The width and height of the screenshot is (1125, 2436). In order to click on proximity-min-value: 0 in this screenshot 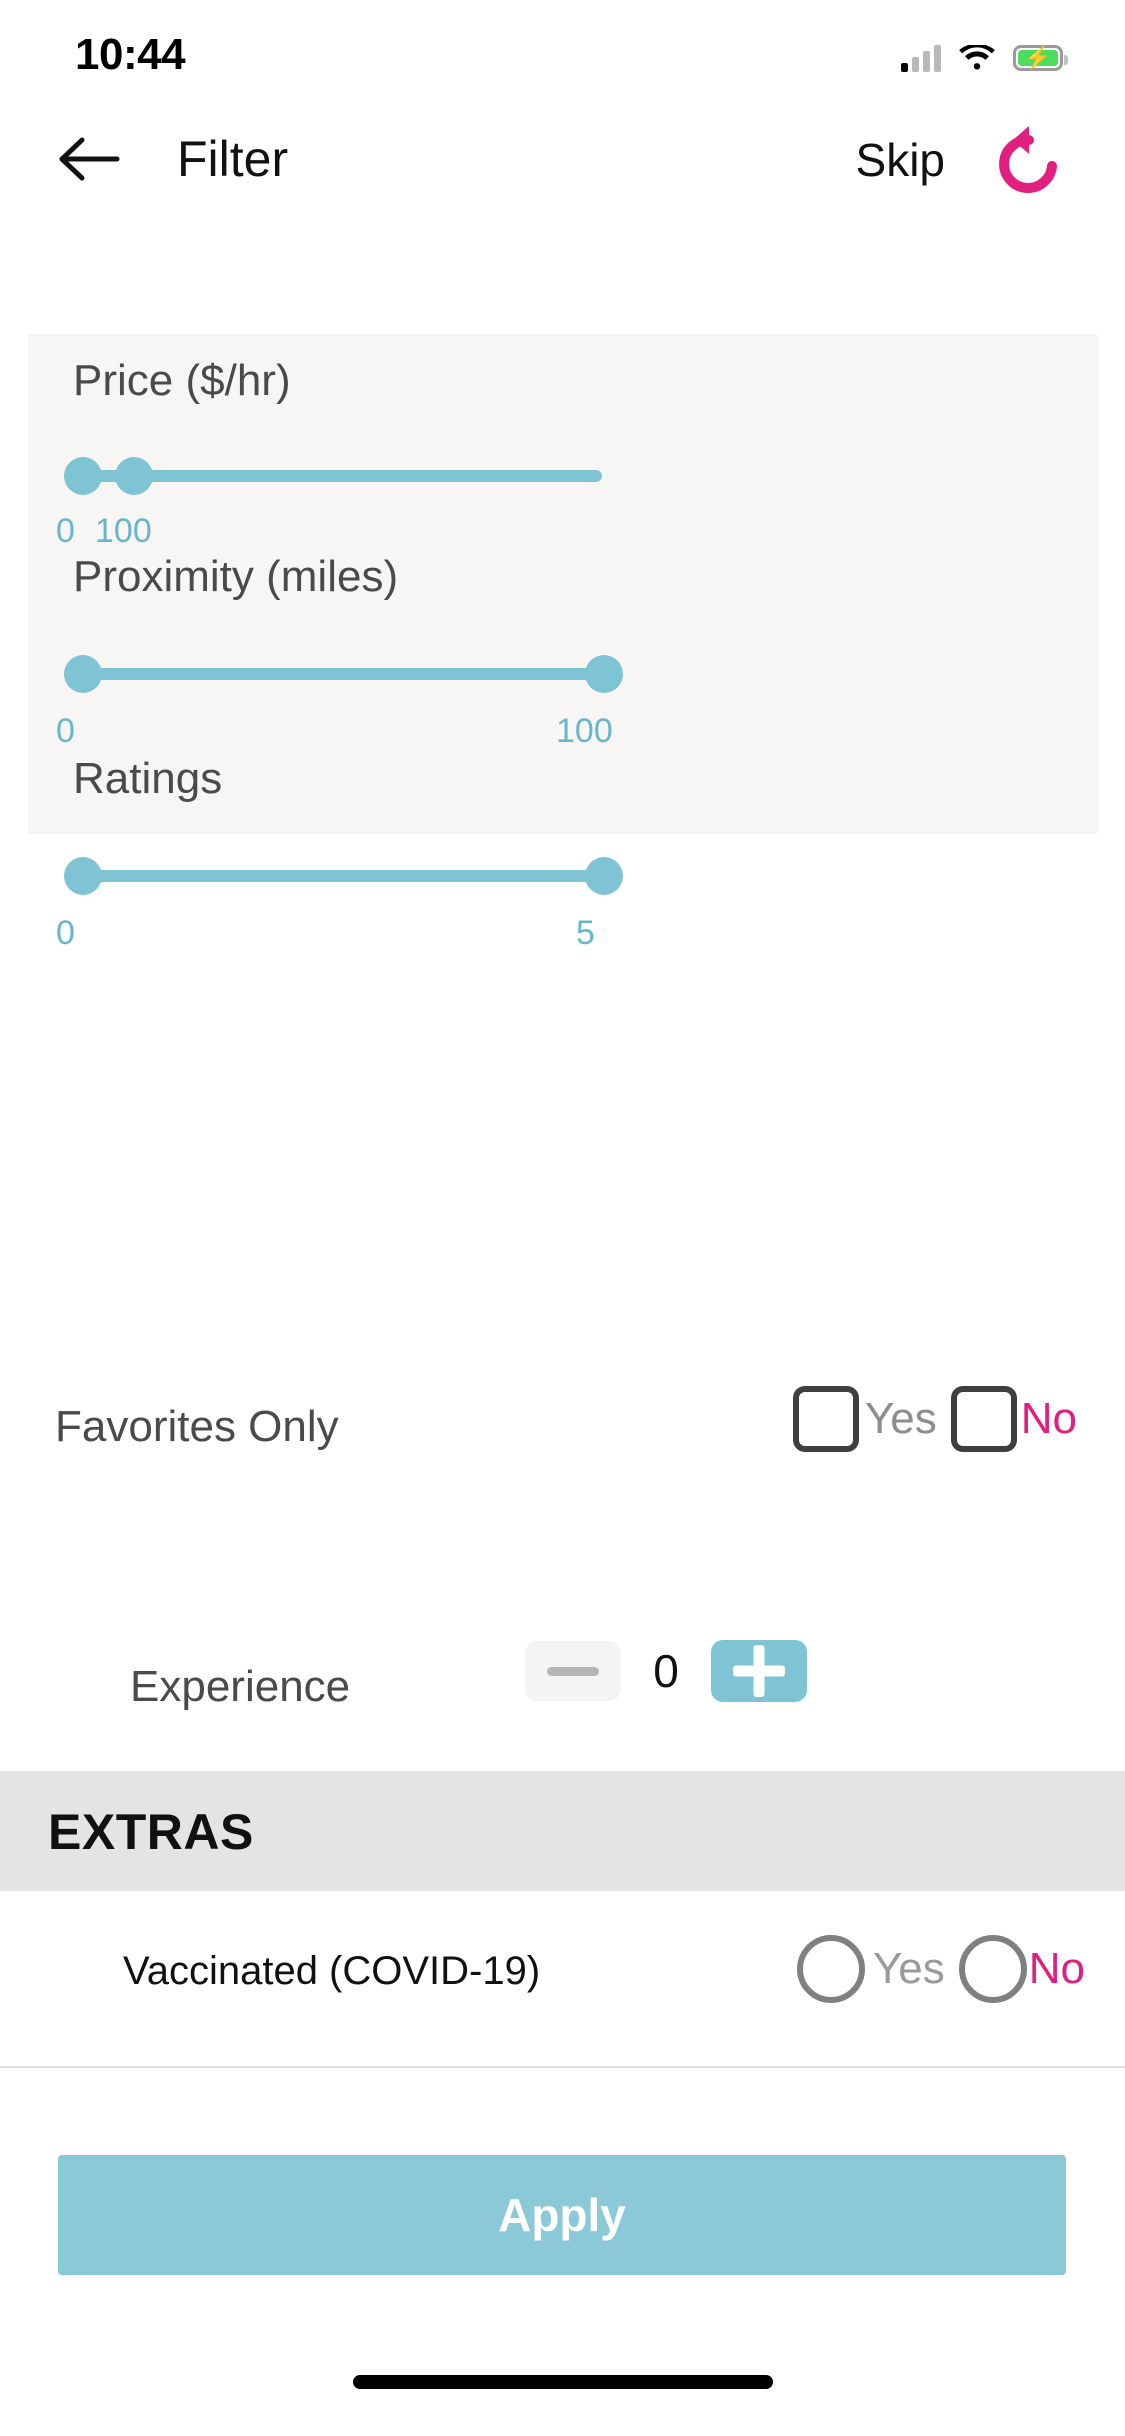, I will do `click(65, 731)`.